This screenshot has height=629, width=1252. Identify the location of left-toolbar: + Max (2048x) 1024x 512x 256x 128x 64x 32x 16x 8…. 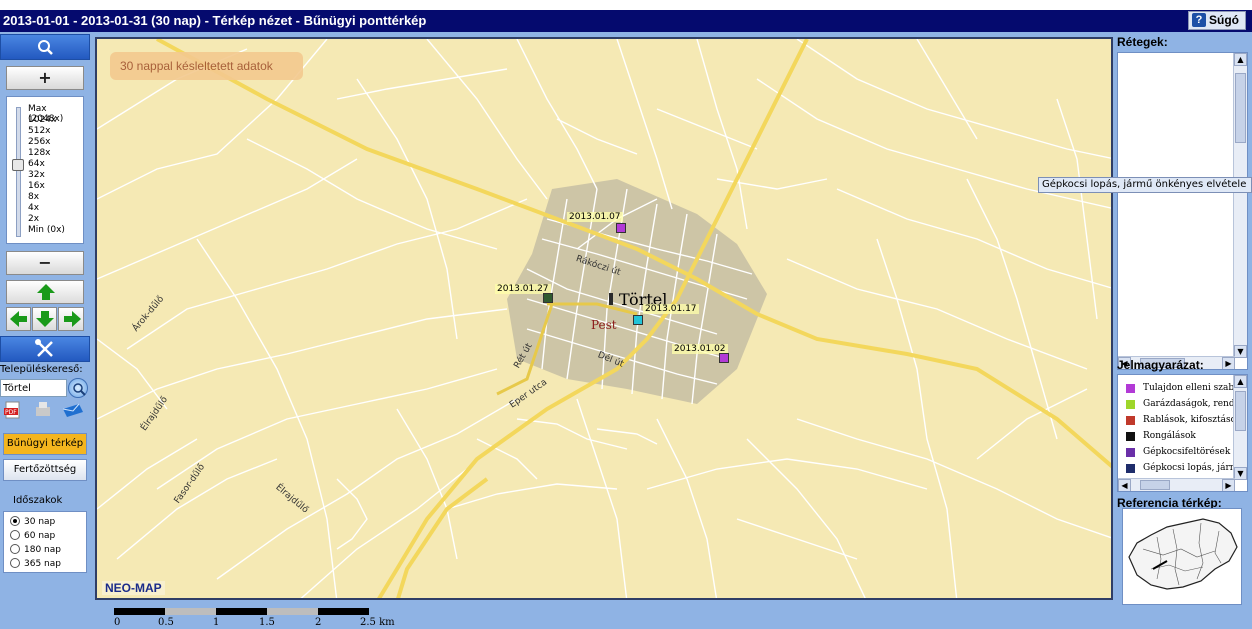
(46, 330).